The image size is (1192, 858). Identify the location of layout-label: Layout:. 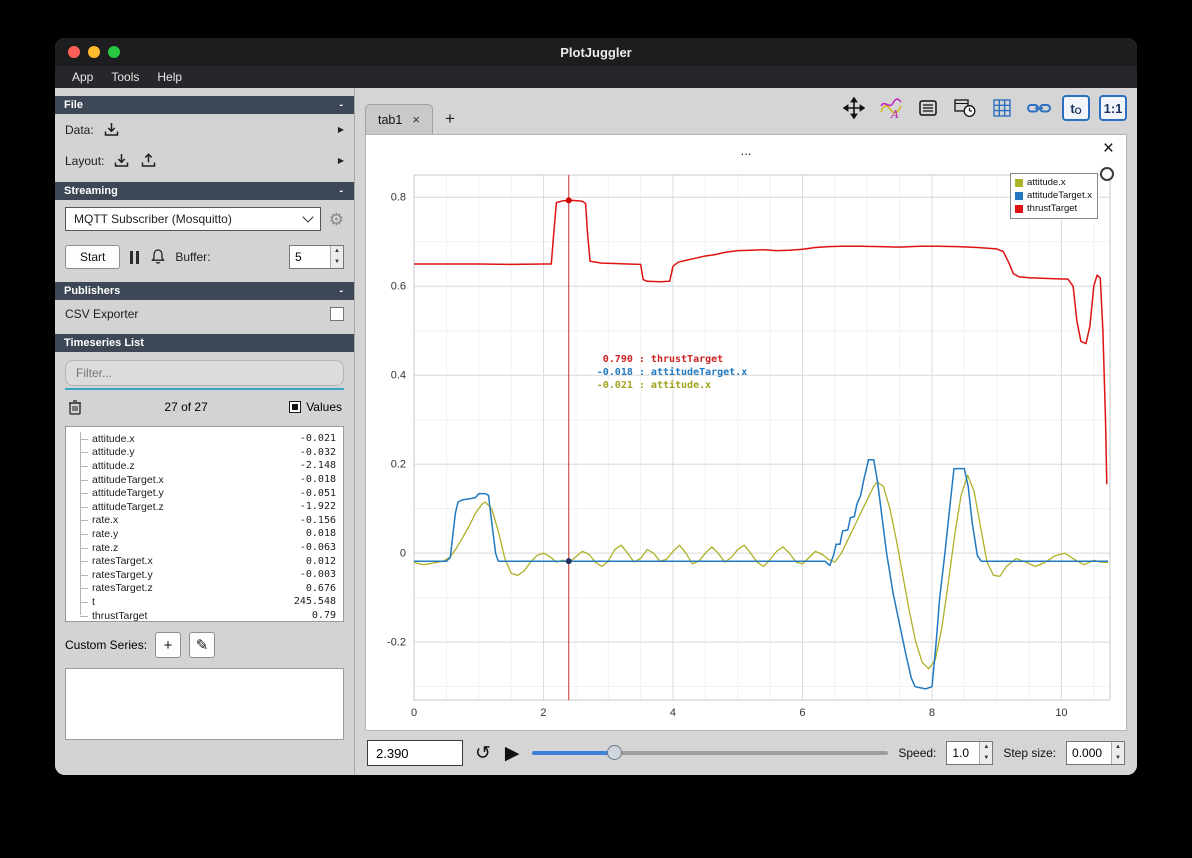
(85, 160).